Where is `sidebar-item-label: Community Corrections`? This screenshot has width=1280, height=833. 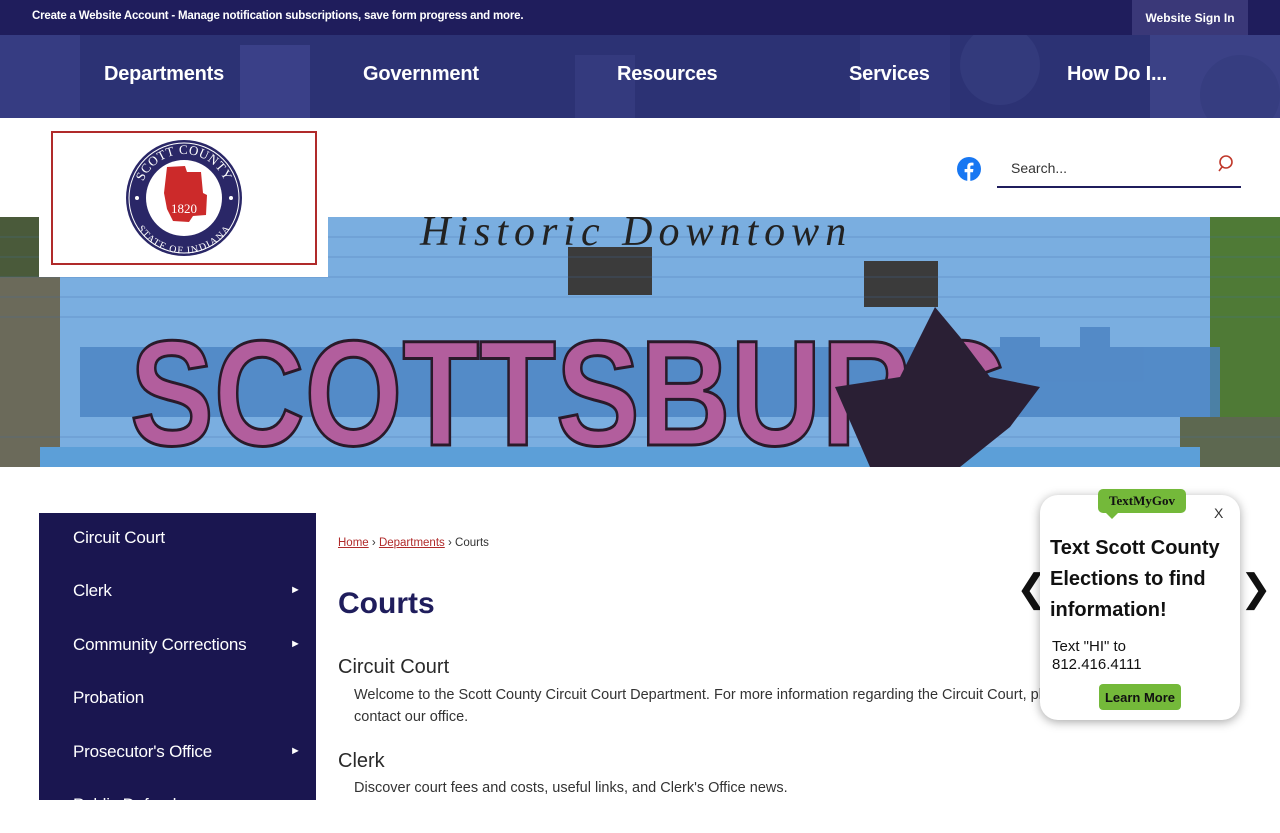
sidebar-item-label: Community Corrections is located at coordinates (160, 644).